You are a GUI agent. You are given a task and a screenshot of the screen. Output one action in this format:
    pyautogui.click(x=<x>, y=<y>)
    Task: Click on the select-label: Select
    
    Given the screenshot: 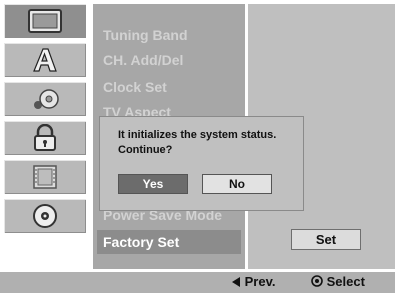 What is the action you would take?
    pyautogui.click(x=345, y=281)
    